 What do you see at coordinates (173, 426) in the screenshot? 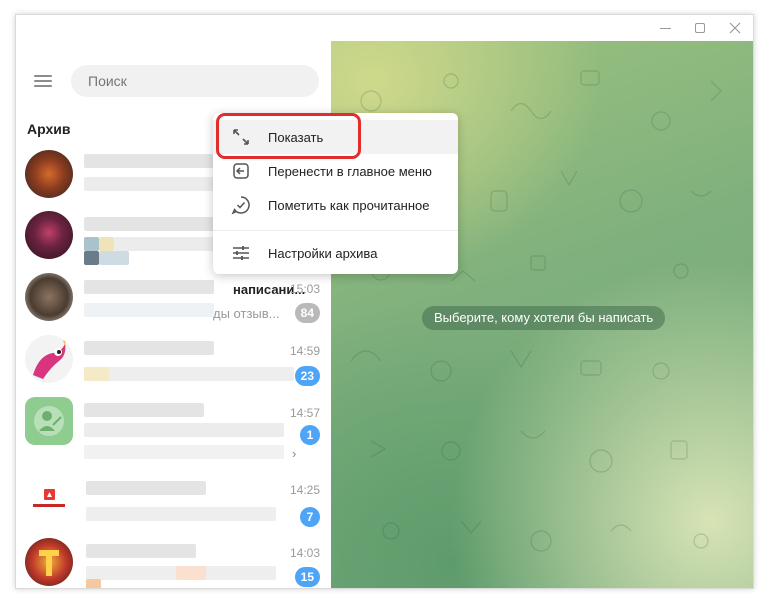
I see `chat-item: 14:57 1 ›` at bounding box center [173, 426].